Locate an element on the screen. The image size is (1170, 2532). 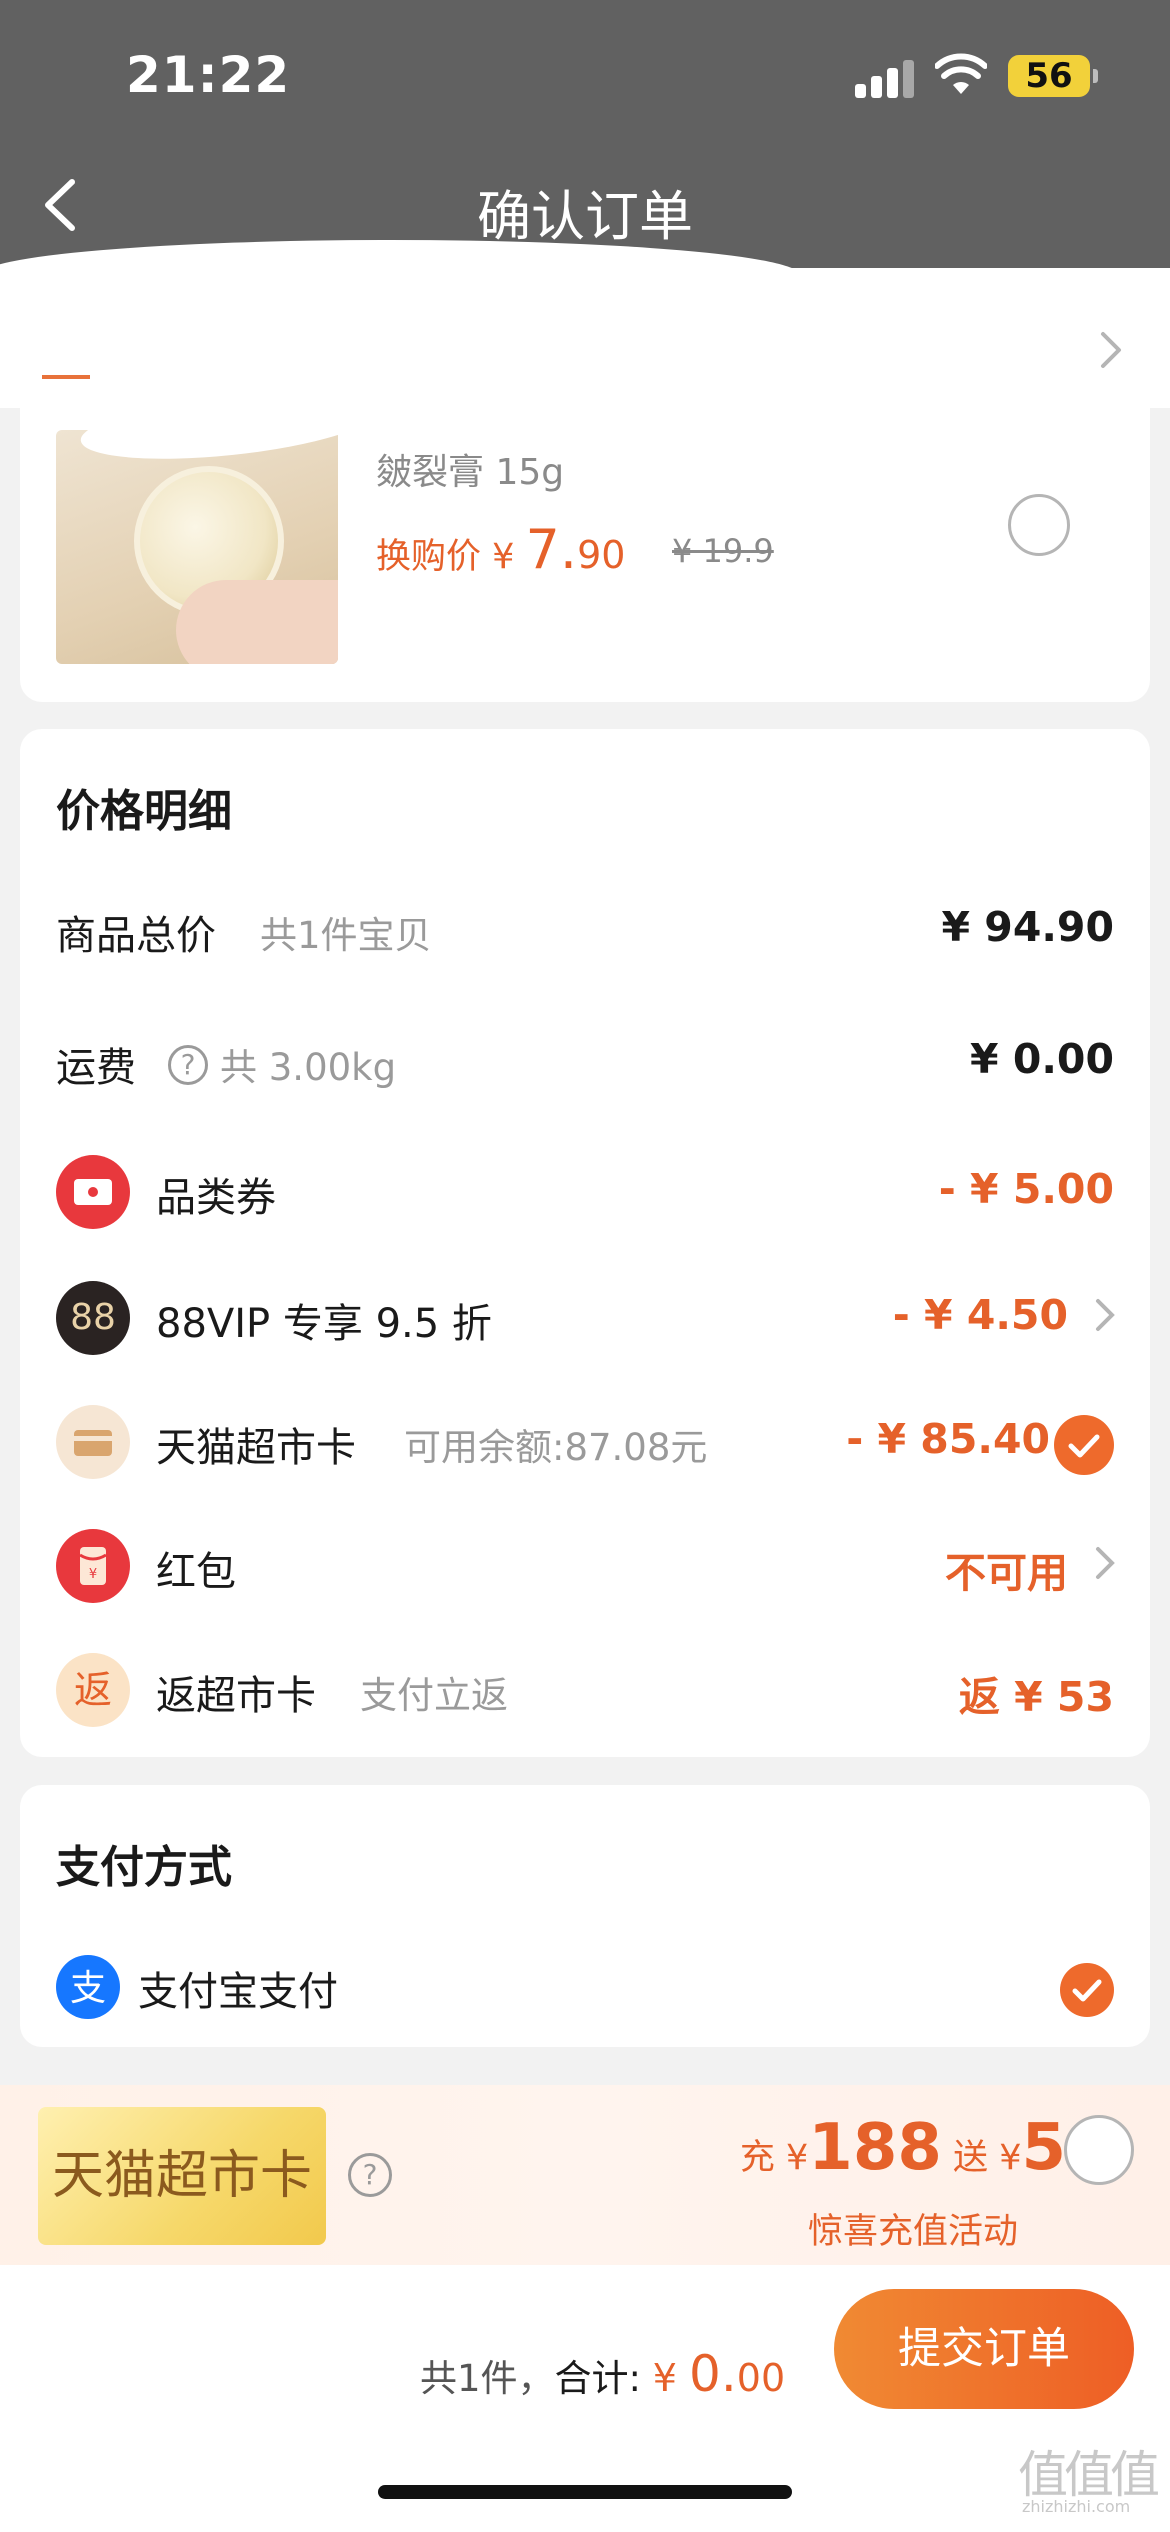
vip-discount-label: 88VIP 专享 9.5 折 is located at coordinates (324, 1324).